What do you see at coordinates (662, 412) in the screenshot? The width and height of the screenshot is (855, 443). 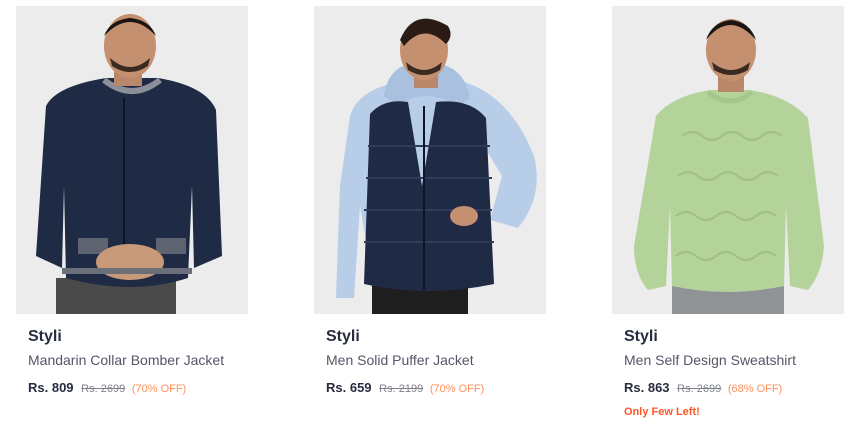 I see `stock-warning: Only Few Left!` at bounding box center [662, 412].